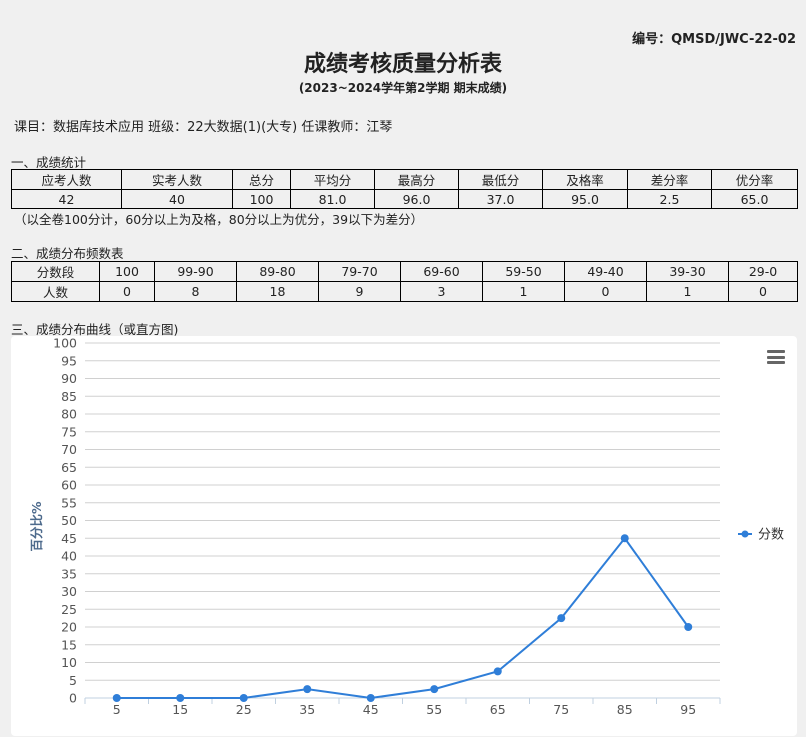 The height and width of the screenshot is (737, 806). What do you see at coordinates (69, 431) in the screenshot?
I see `y-tick-label: 75` at bounding box center [69, 431].